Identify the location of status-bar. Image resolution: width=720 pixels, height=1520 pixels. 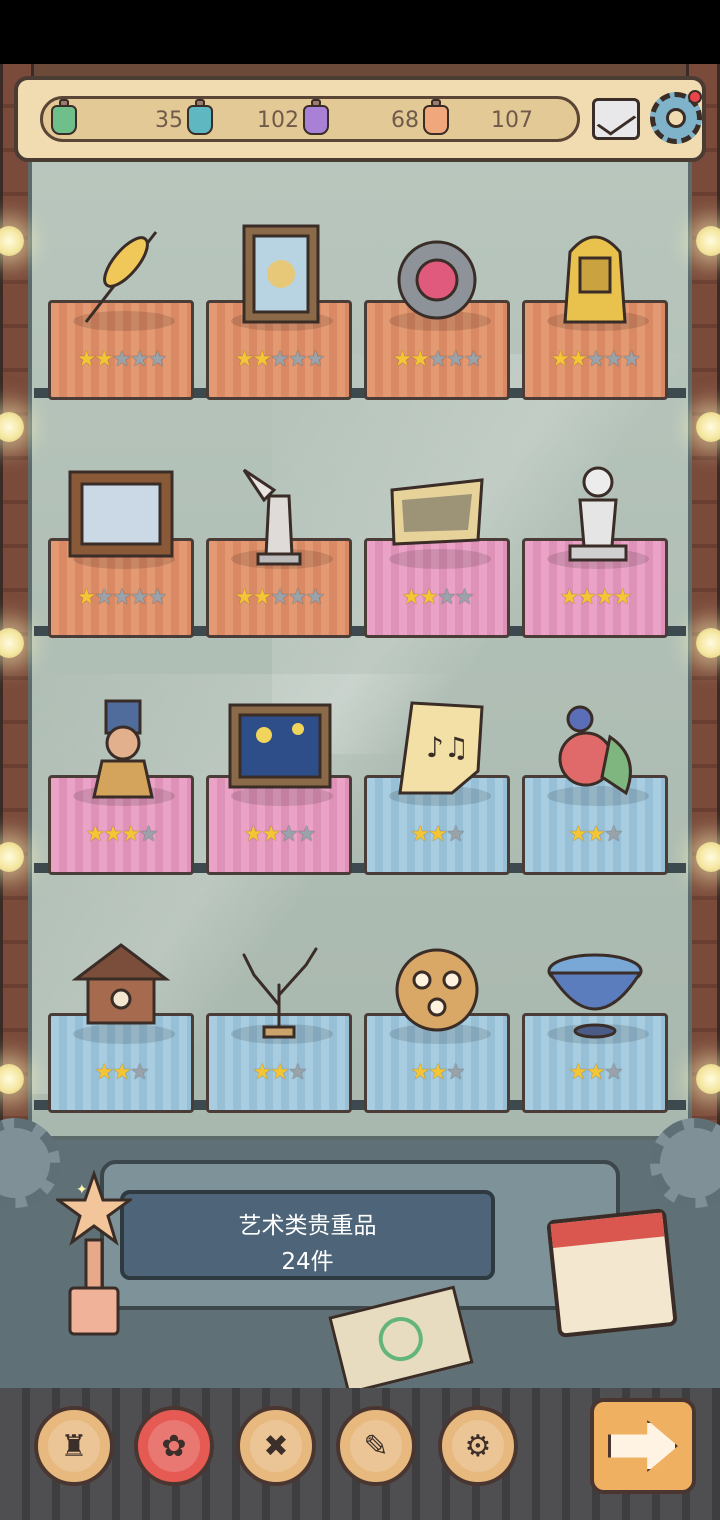
(360, 32).